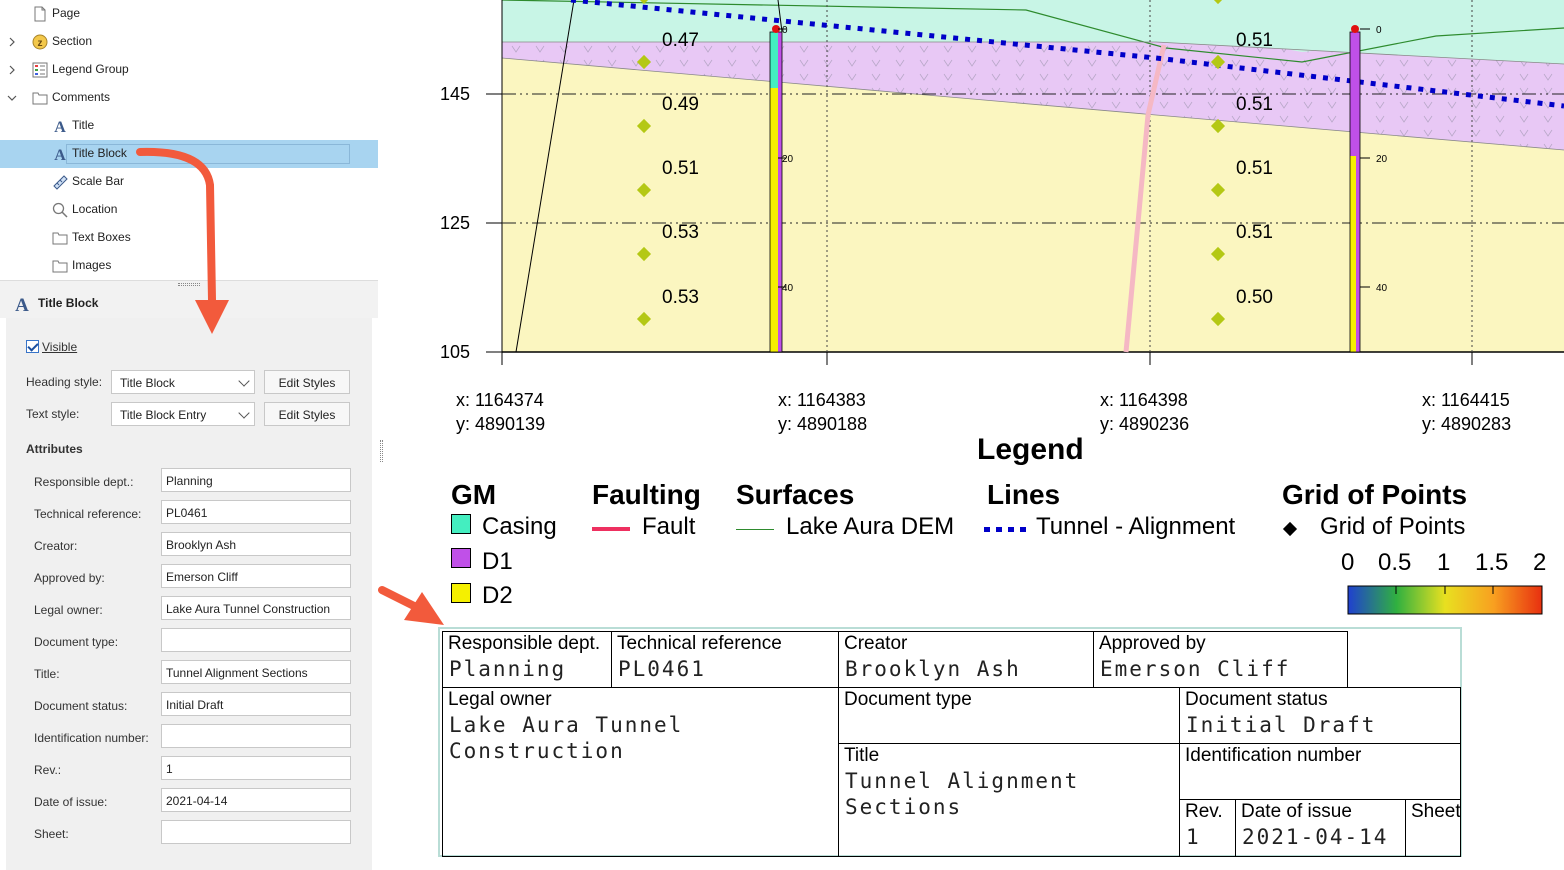 The width and height of the screenshot is (1564, 870). I want to click on attribute-label: Identification number:, so click(91, 738).